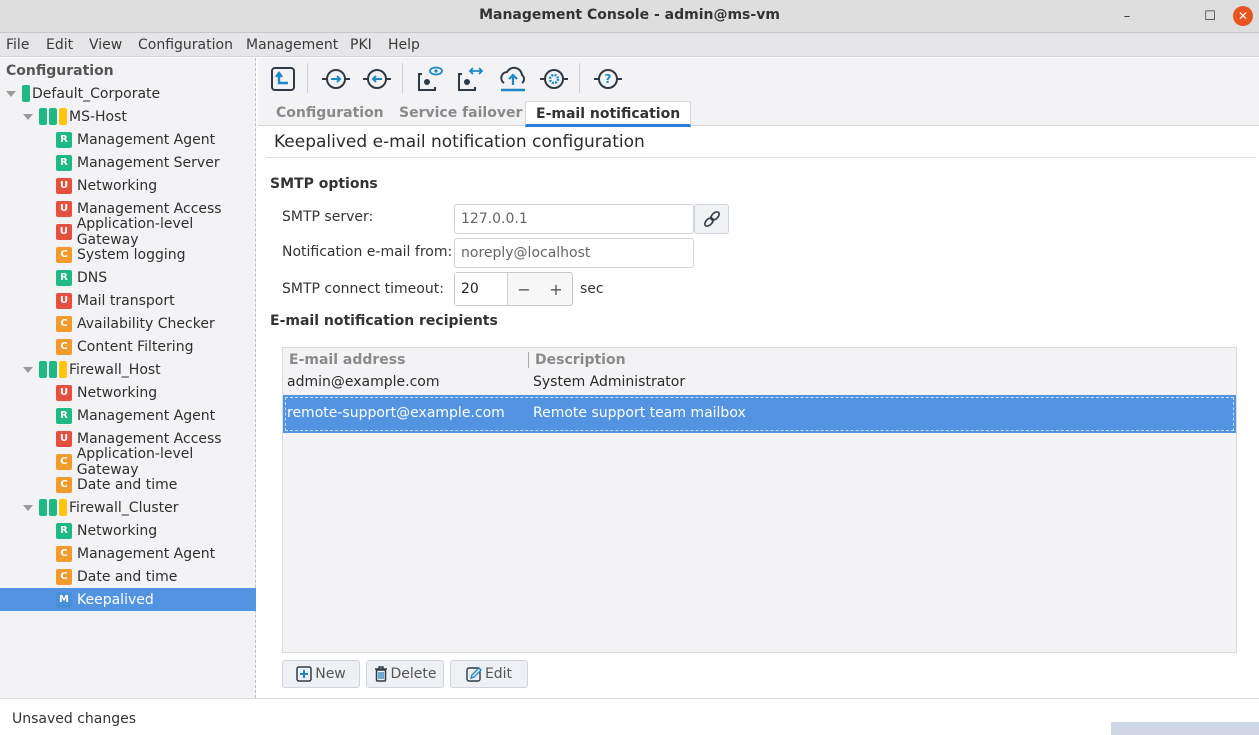 This screenshot has height=735, width=1259. Describe the element at coordinates (330, 113) in the screenshot. I see `tab-configuration: Configuration` at that location.